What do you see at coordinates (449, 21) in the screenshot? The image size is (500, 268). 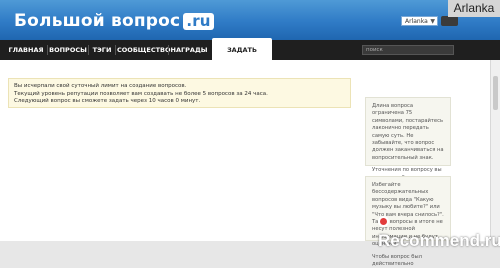 I see `user-status-button` at bounding box center [449, 21].